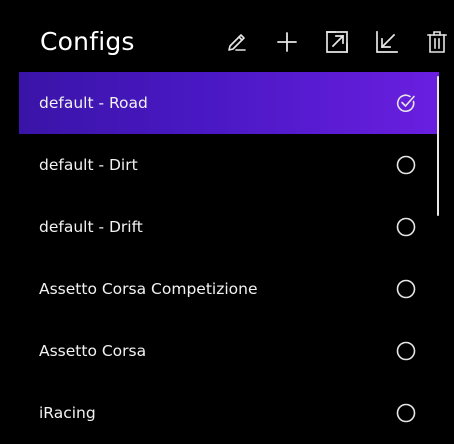 The image size is (454, 444). I want to click on export-button, so click(337, 42).